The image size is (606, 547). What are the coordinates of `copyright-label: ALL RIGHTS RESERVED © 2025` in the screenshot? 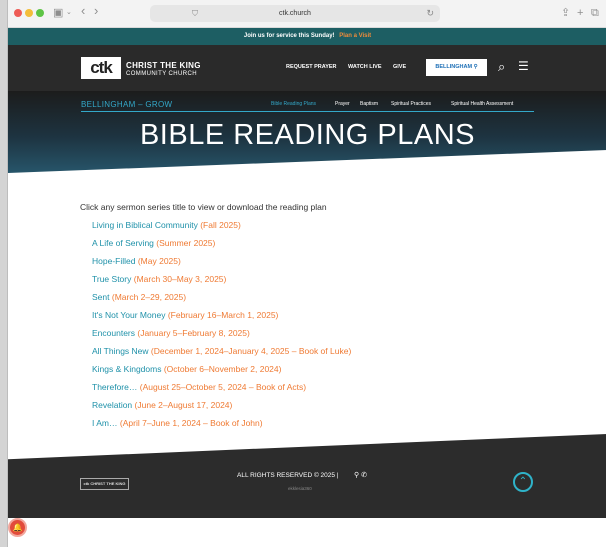 It's located at (286, 475).